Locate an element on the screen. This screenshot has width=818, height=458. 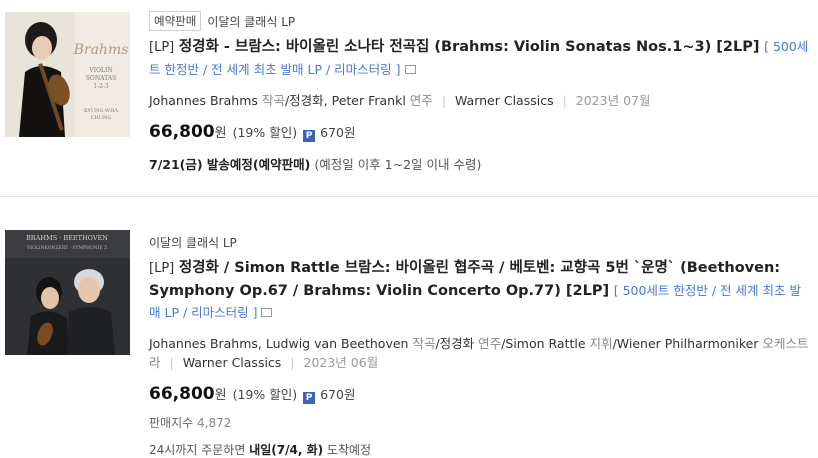
svg-text: VIOLIN is located at coordinates (100, 70).